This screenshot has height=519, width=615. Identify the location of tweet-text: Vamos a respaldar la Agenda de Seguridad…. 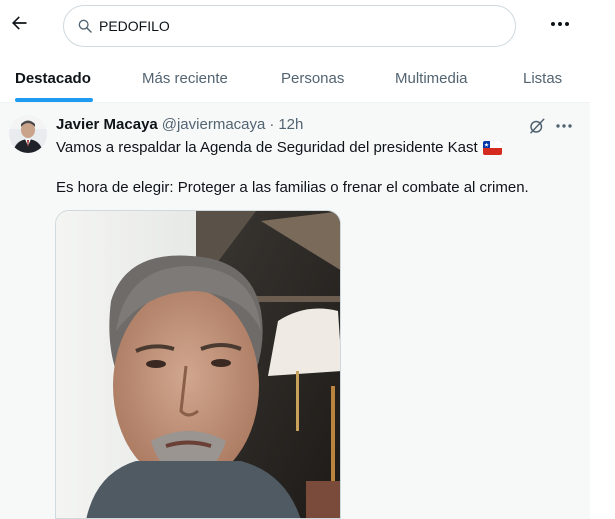
(267, 147).